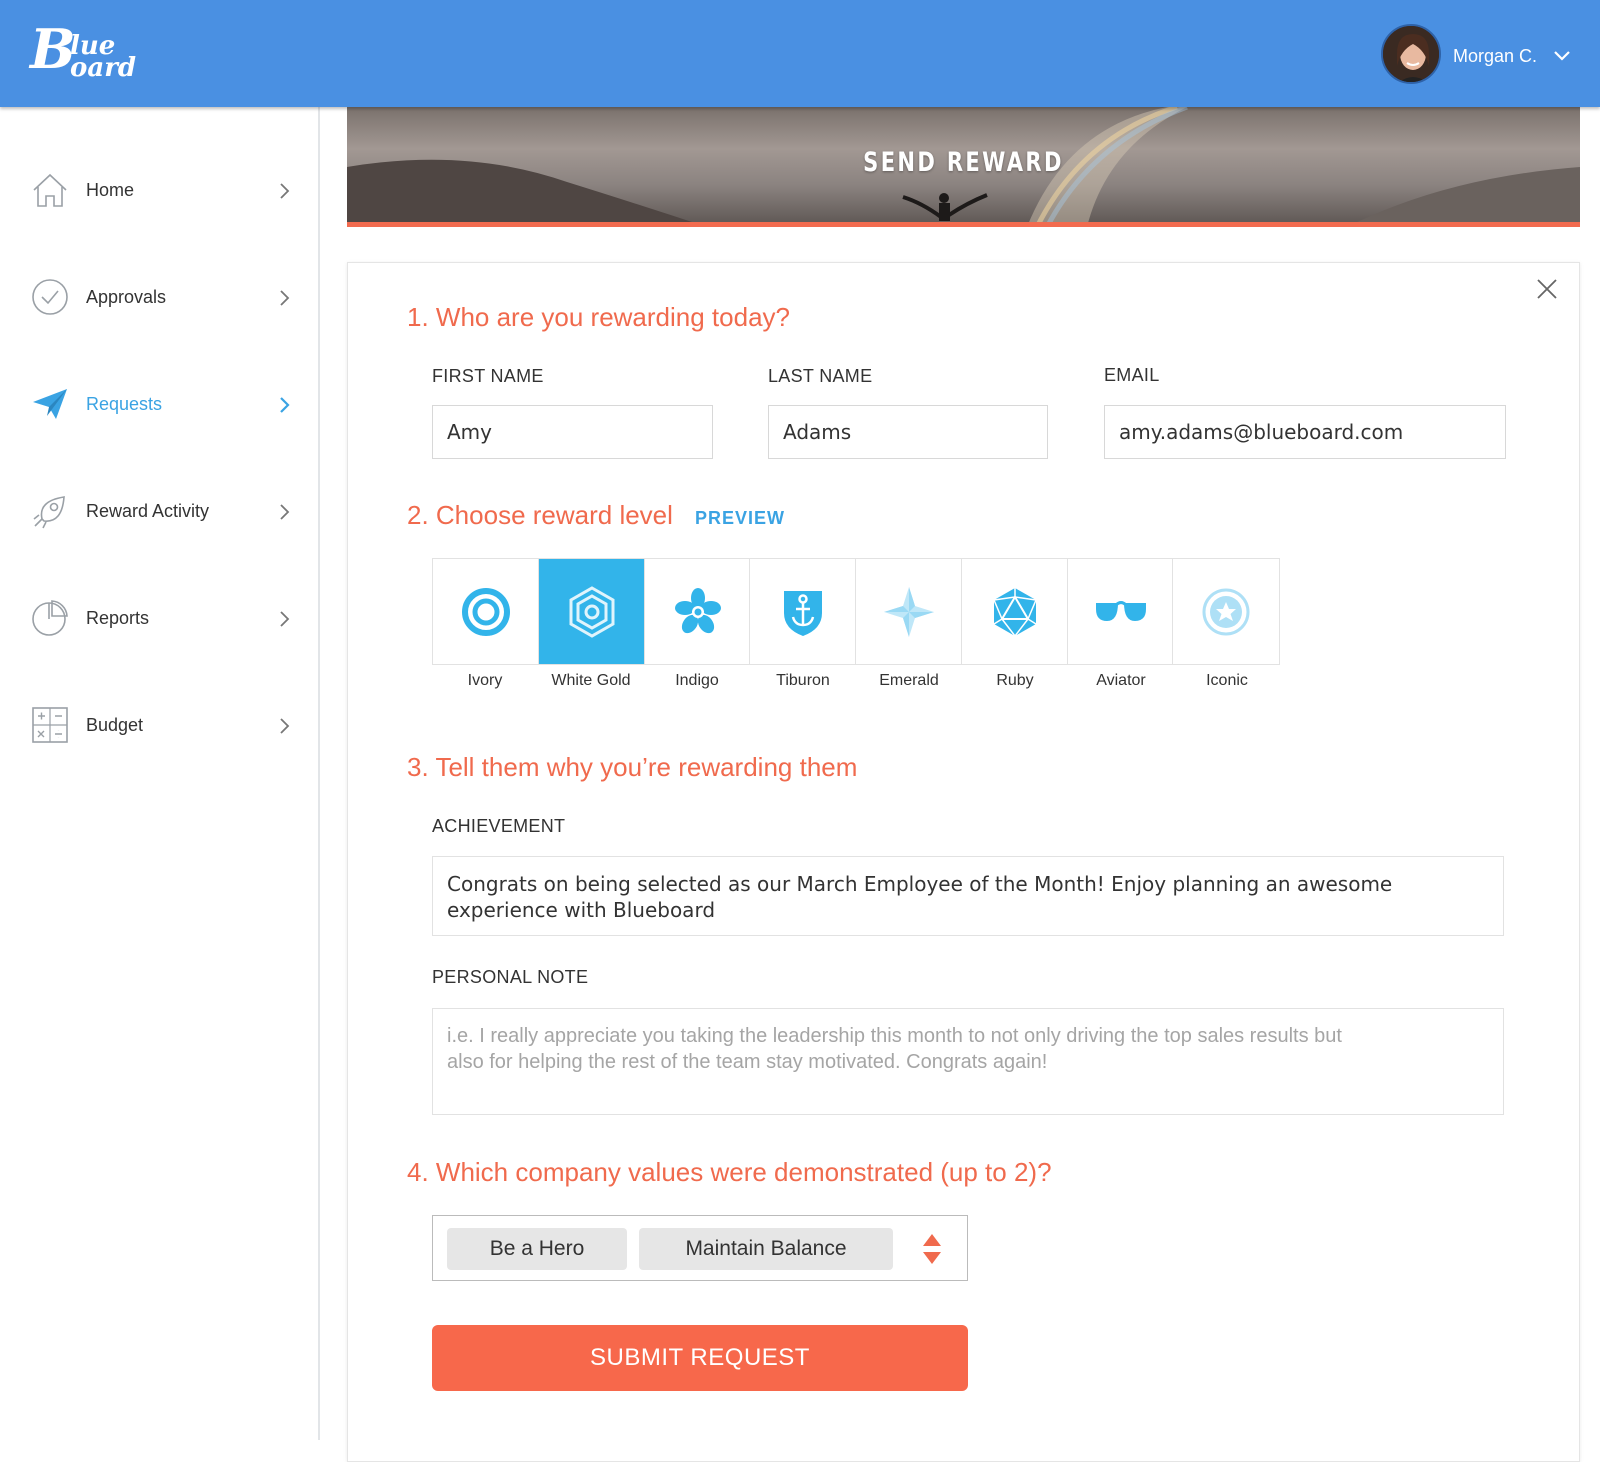 The height and width of the screenshot is (1462, 1600). What do you see at coordinates (499, 826) in the screenshot?
I see `achievement-label: ACHIEVEMENT` at bounding box center [499, 826].